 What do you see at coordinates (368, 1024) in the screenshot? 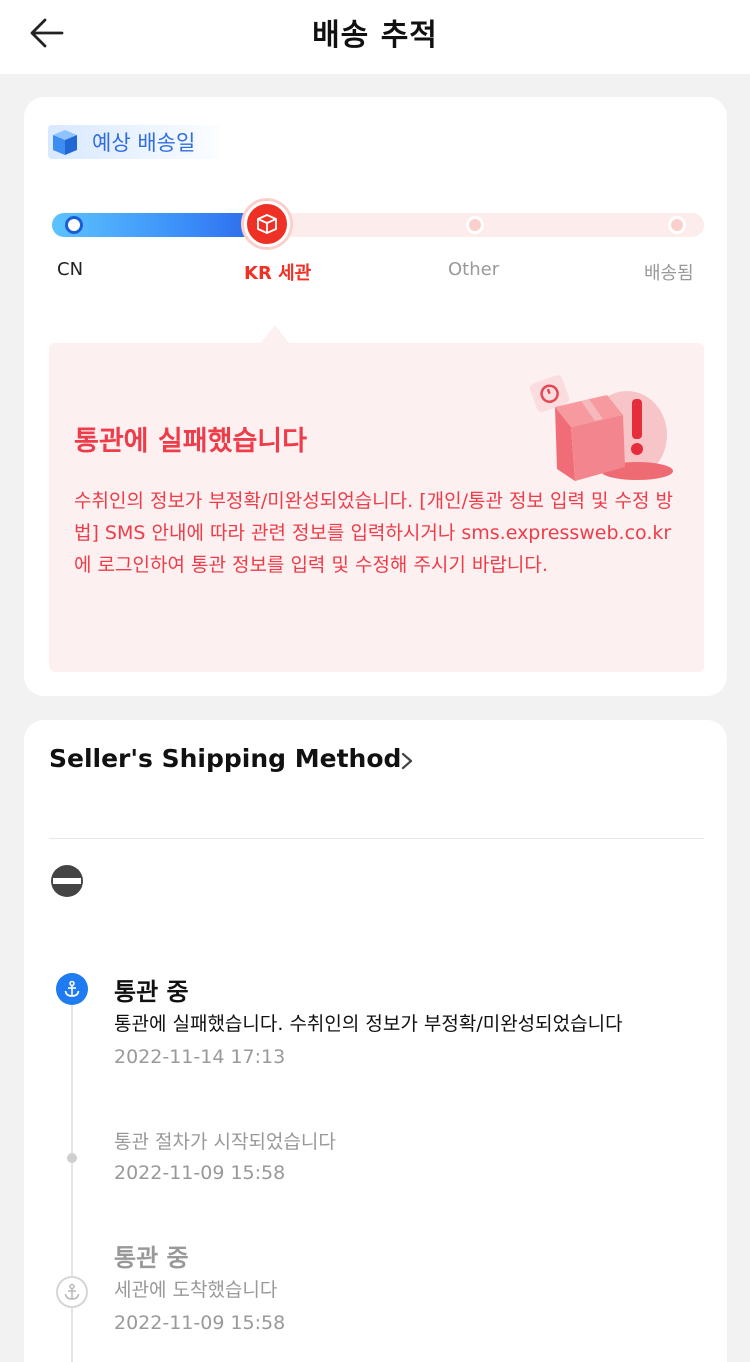
I see `event-description: 통관에 실패했습니다. 수취인의 정보가 부정확/미완성되었습니다` at bounding box center [368, 1024].